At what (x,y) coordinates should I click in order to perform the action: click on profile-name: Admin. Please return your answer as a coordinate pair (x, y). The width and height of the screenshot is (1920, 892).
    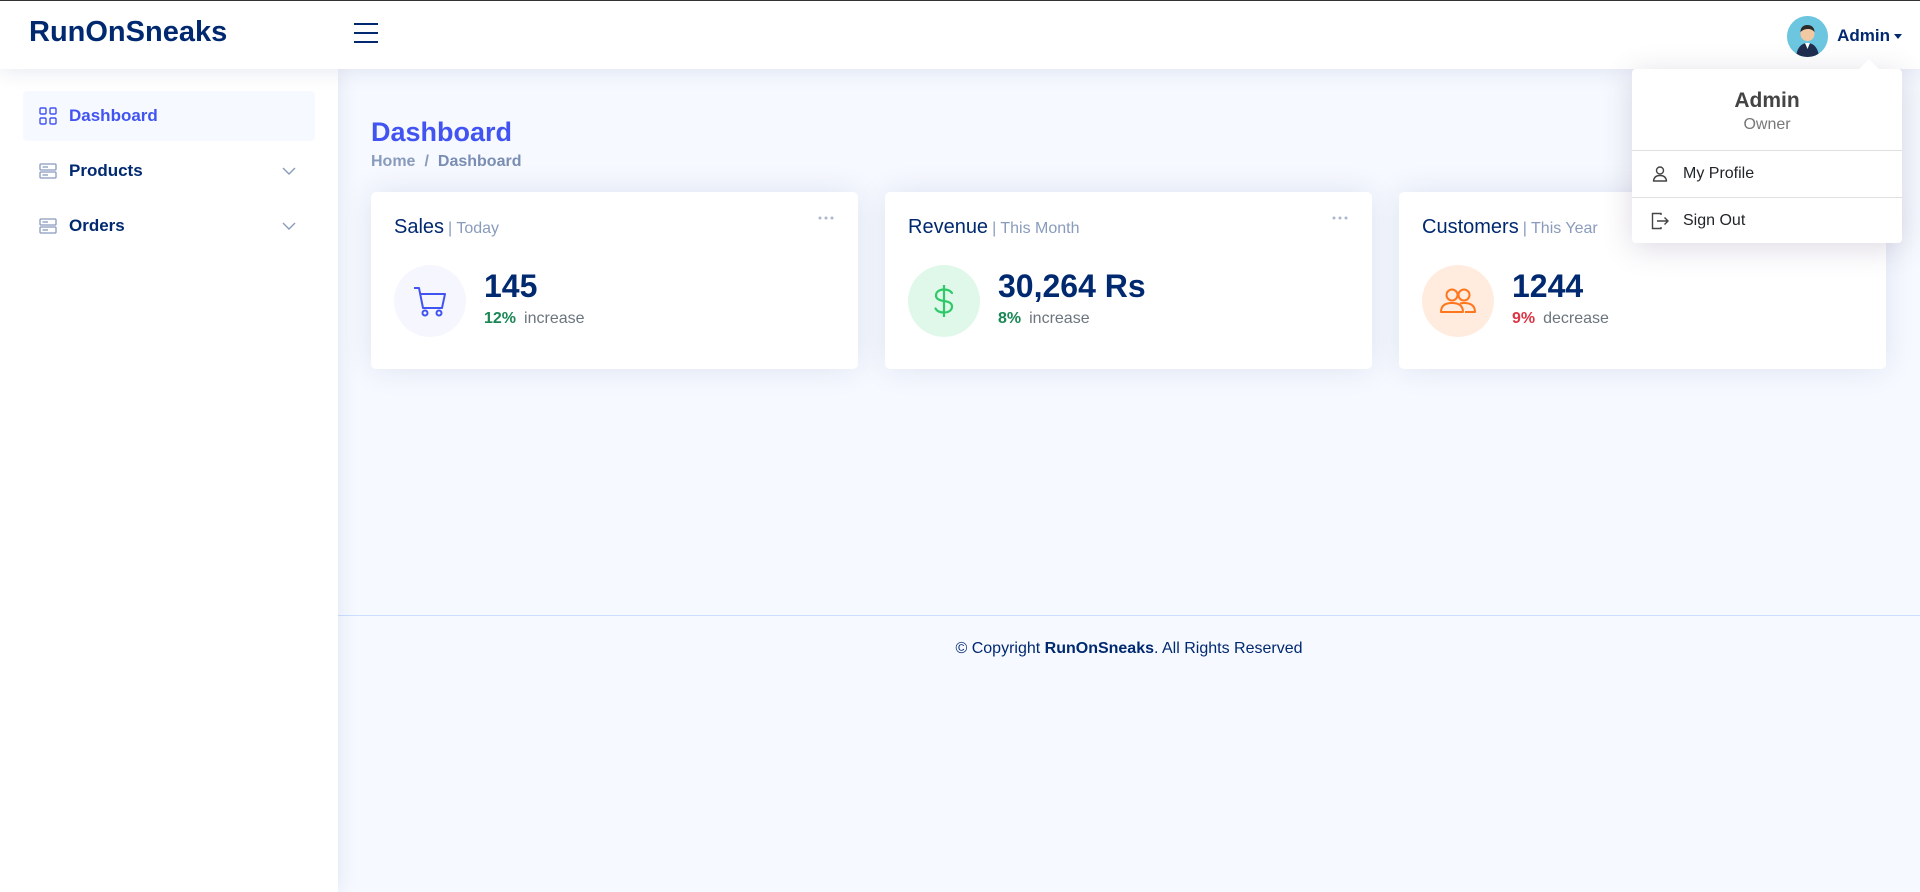
    Looking at the image, I should click on (1863, 35).